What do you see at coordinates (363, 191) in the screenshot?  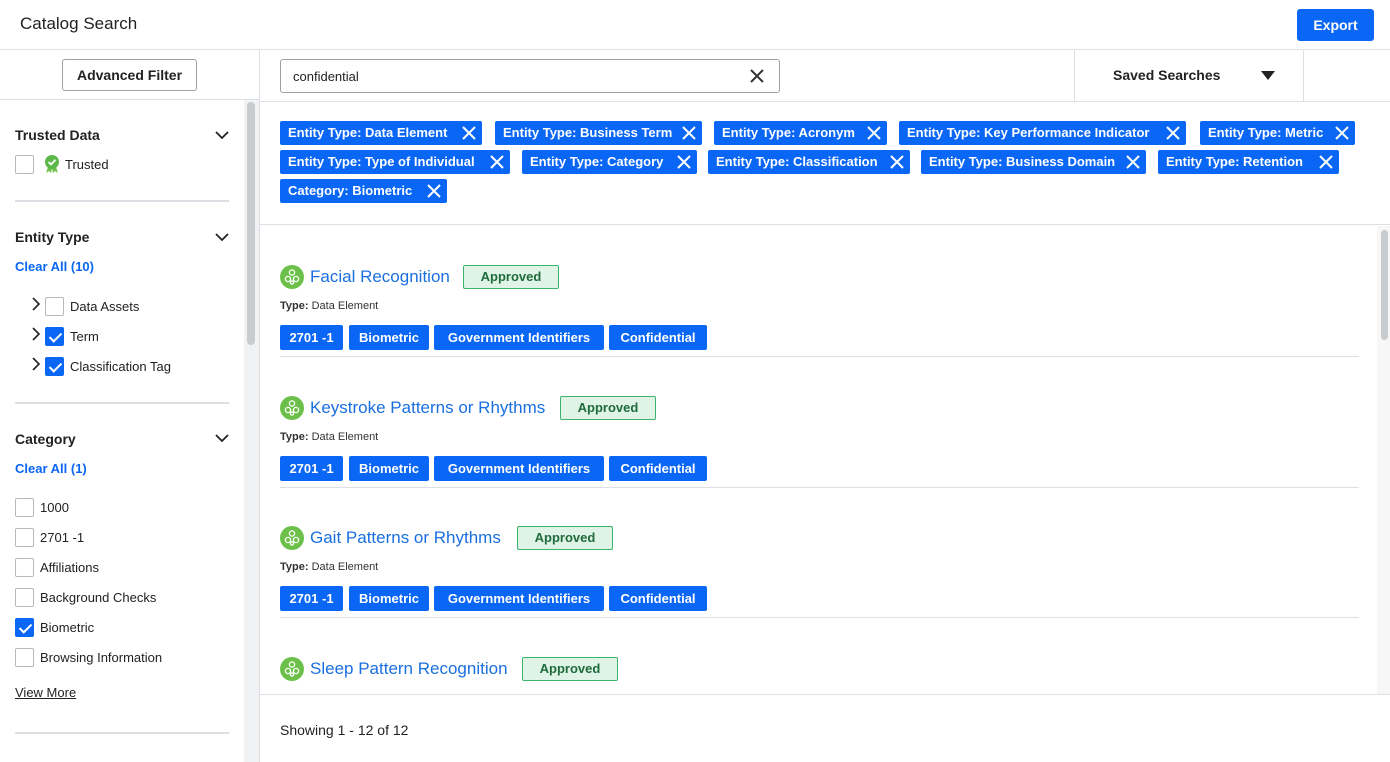 I see `filter-chip: Category: Biometric` at bounding box center [363, 191].